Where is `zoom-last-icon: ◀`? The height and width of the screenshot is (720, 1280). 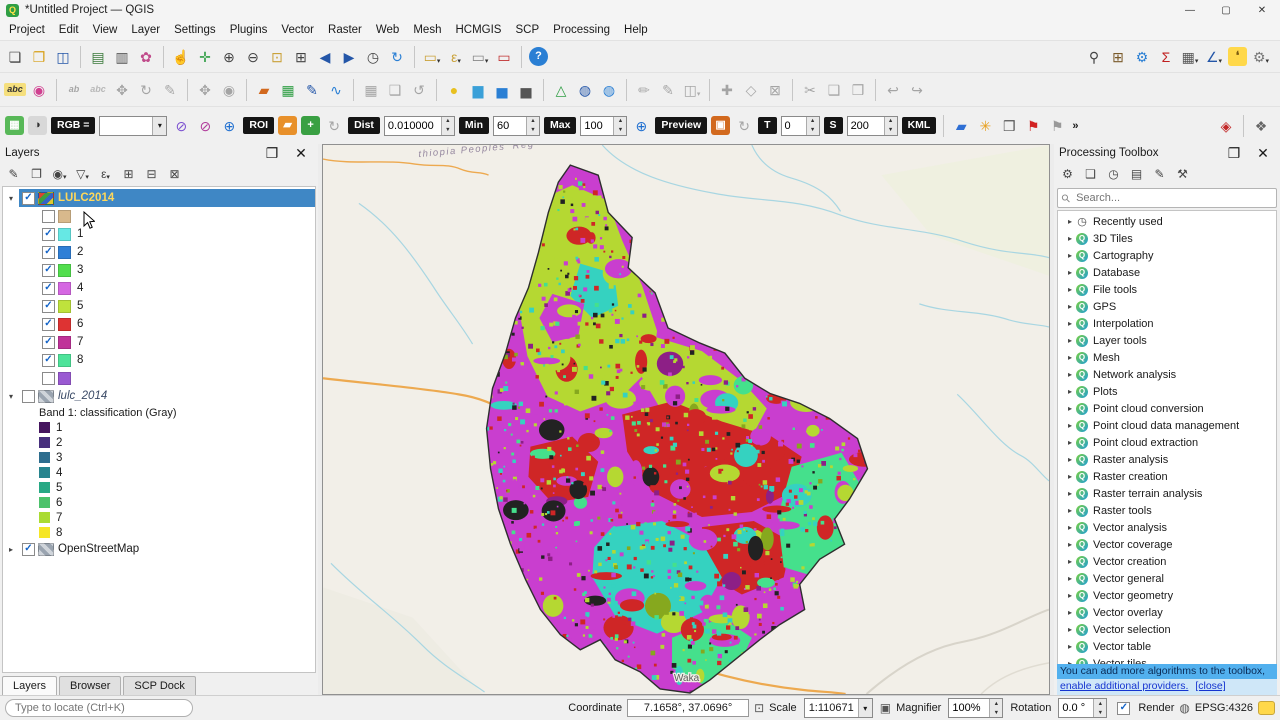
zoom-last-icon: ◀ is located at coordinates (325, 57).